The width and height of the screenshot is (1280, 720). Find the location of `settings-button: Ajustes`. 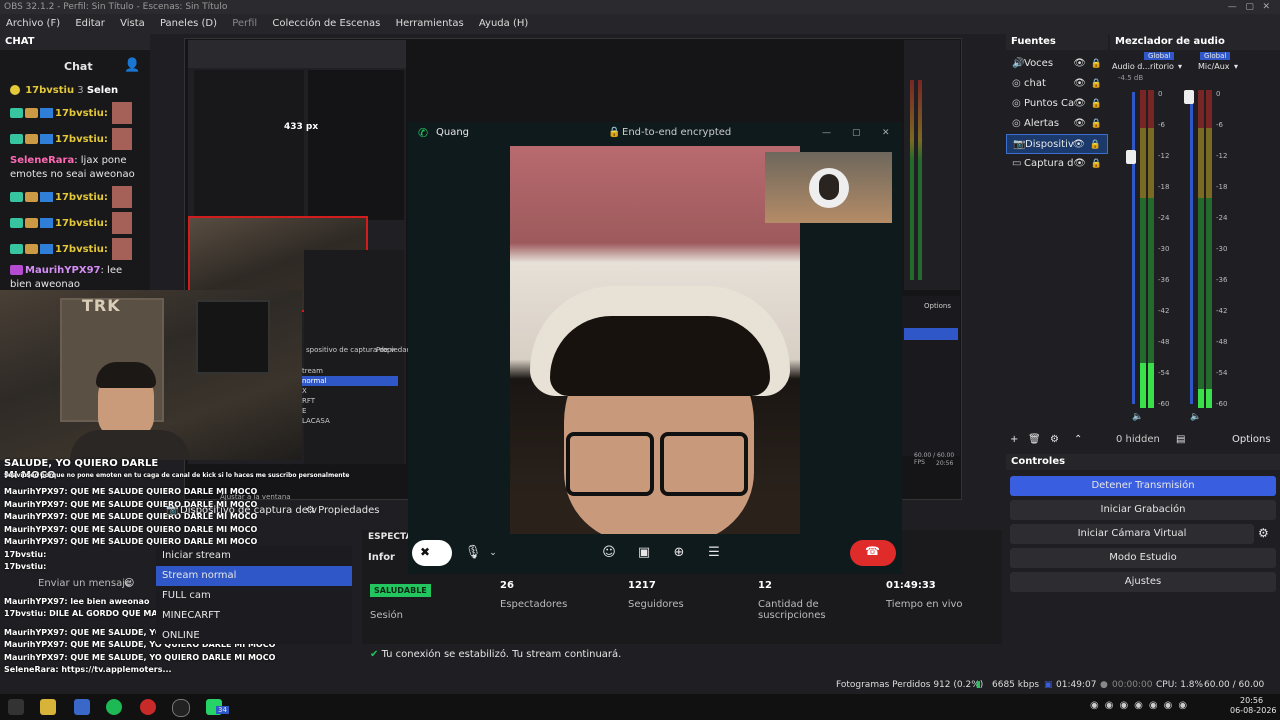

settings-button: Ajustes is located at coordinates (1143, 582).